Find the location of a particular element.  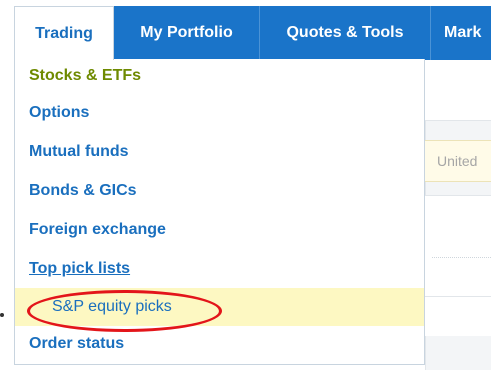

divider is located at coordinates (458, 296).